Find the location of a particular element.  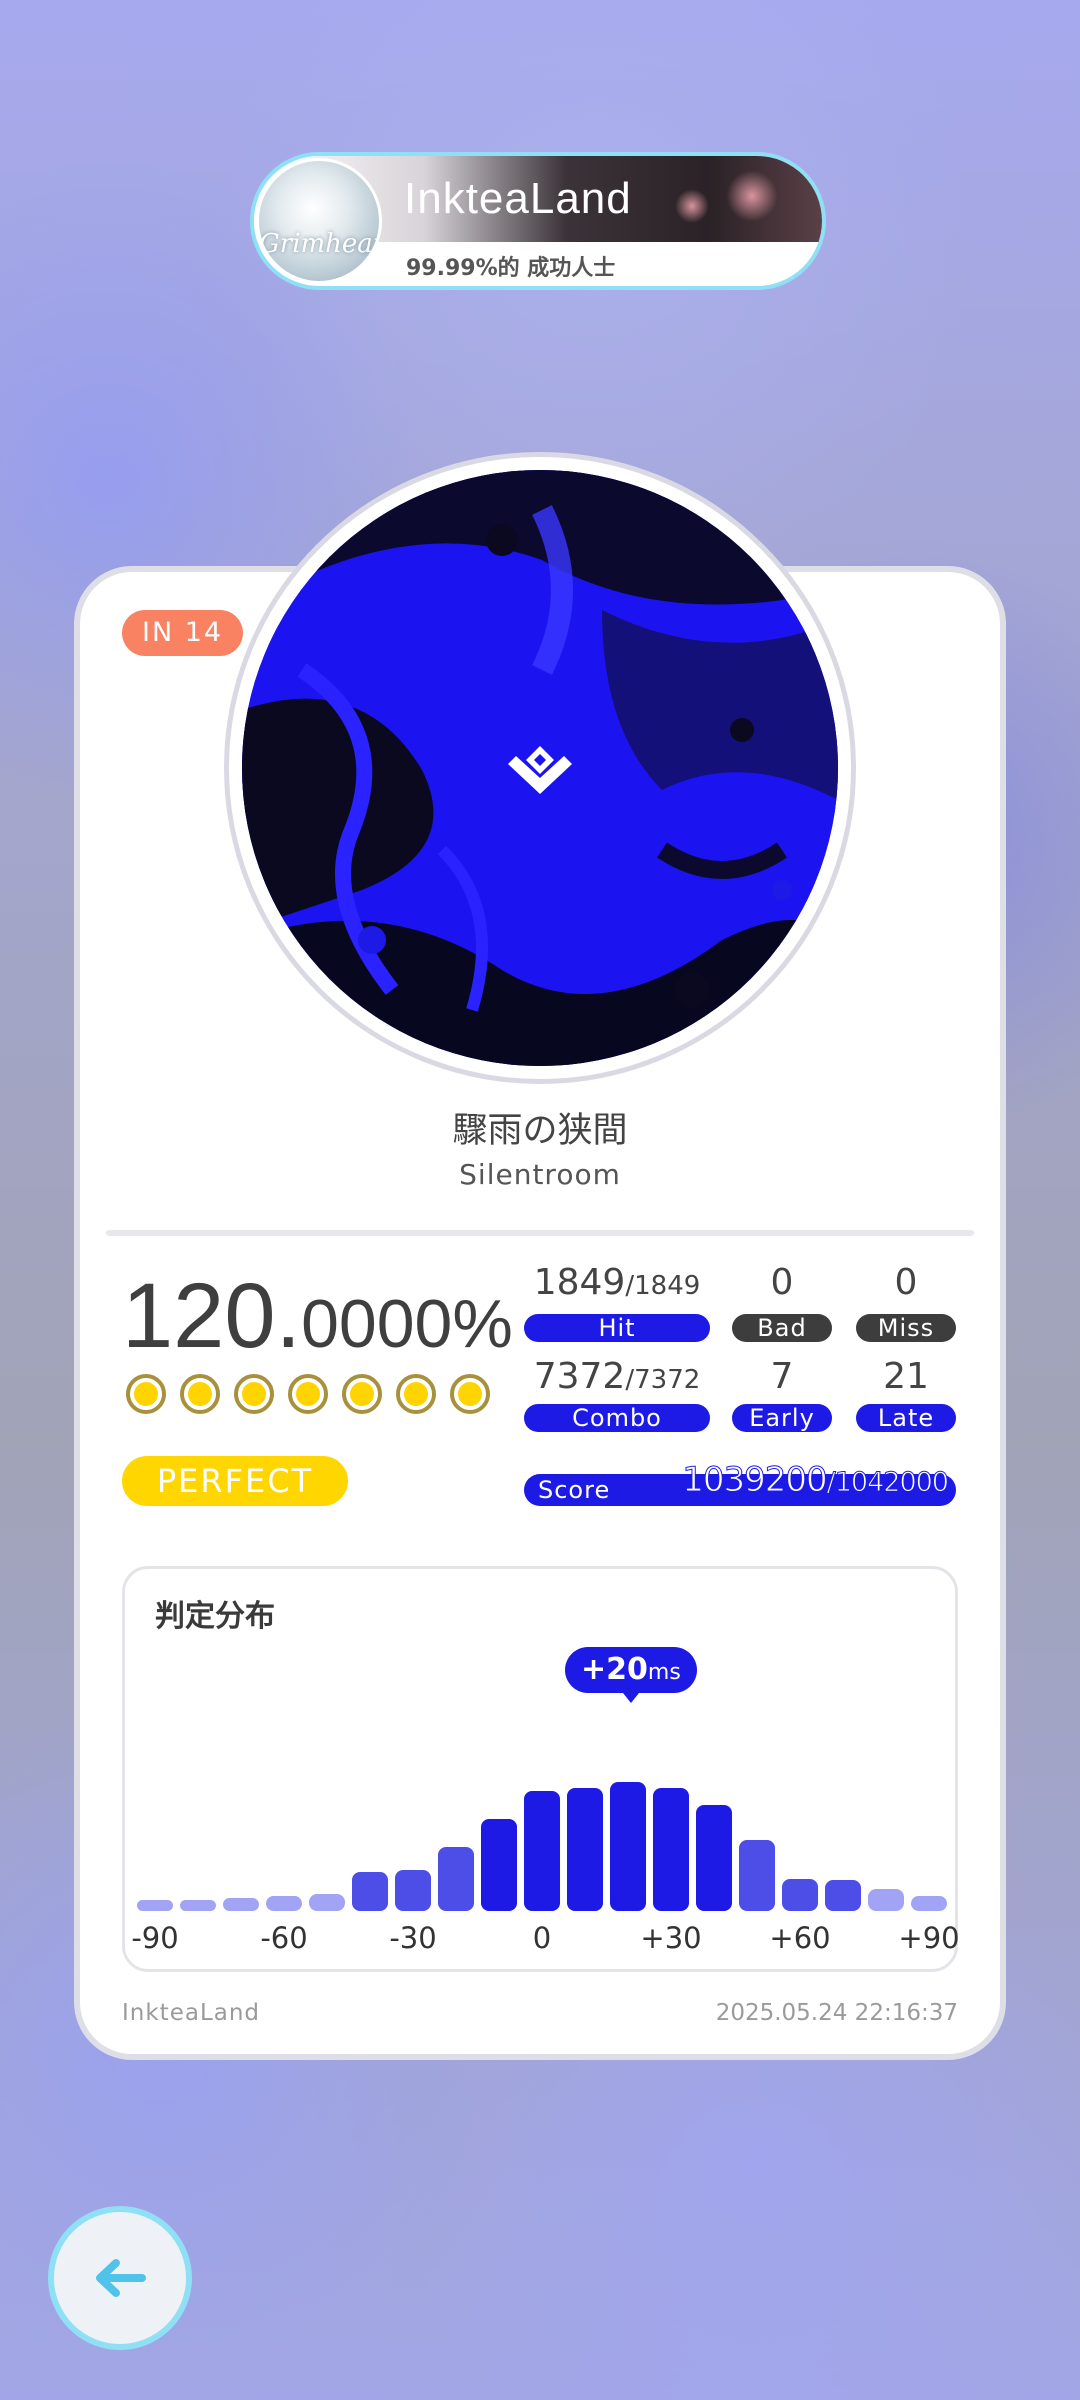

late-label: Late is located at coordinates (906, 1418).